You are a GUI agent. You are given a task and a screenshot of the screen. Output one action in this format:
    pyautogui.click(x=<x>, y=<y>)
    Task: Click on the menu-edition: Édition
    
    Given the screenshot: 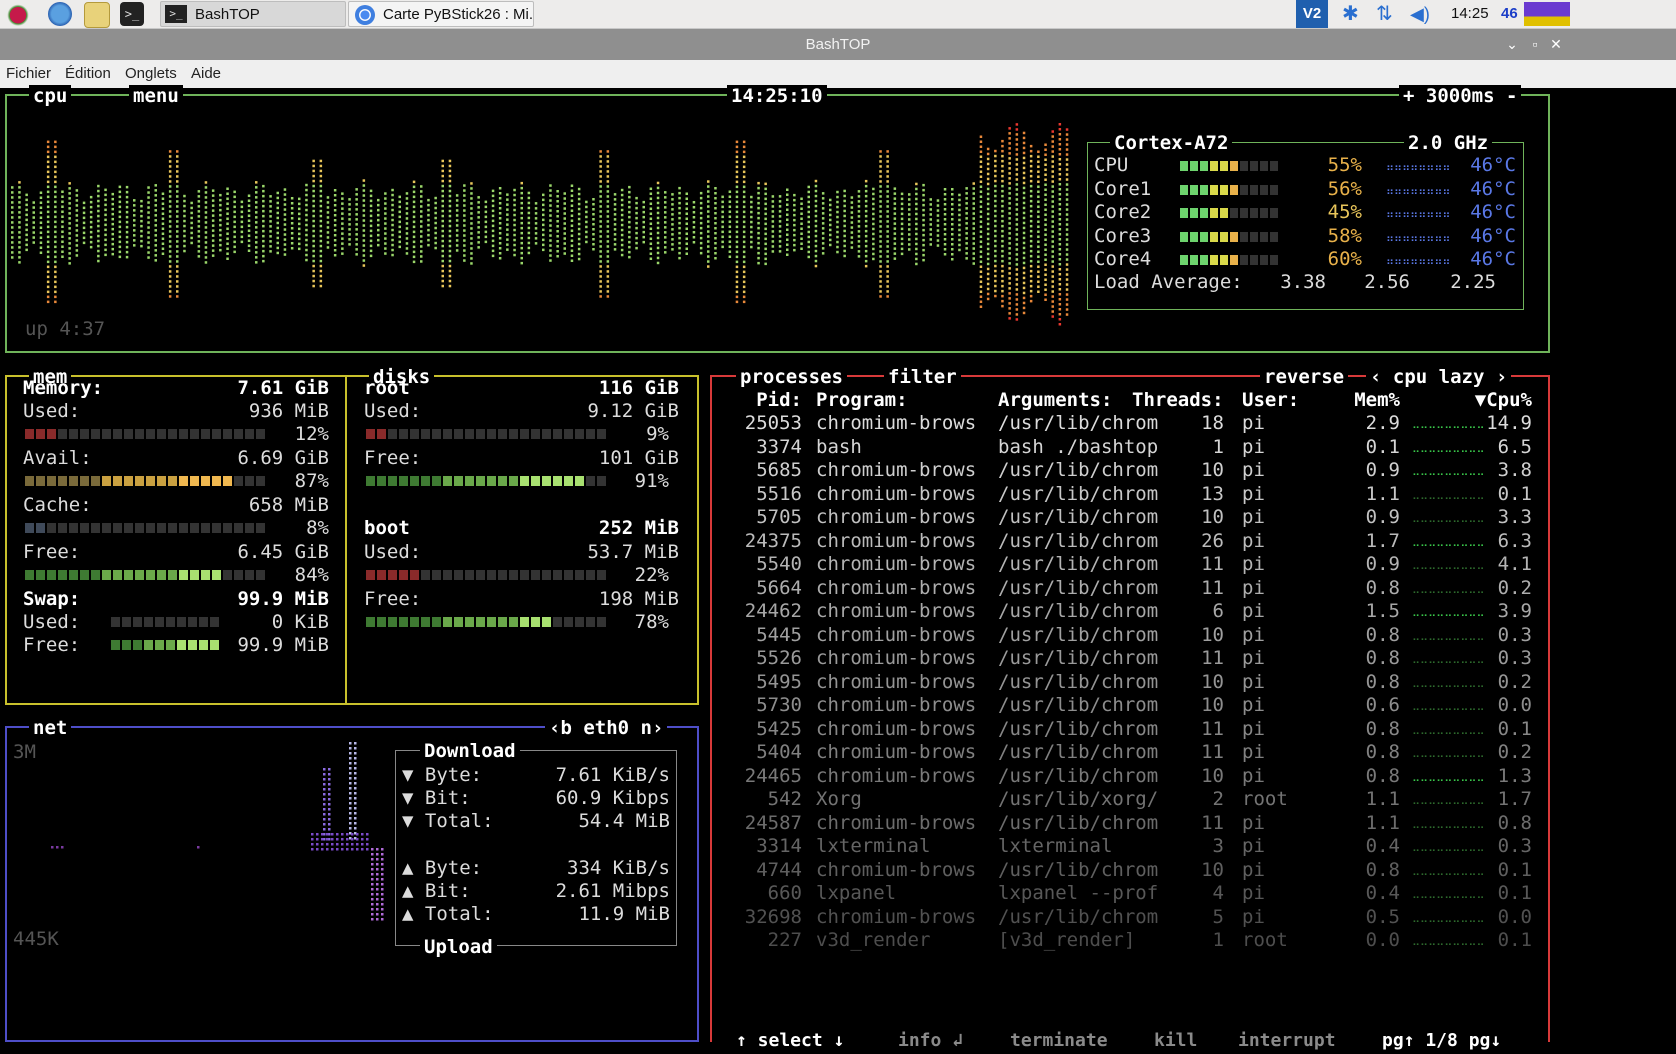 What is the action you would take?
    pyautogui.click(x=88, y=74)
    